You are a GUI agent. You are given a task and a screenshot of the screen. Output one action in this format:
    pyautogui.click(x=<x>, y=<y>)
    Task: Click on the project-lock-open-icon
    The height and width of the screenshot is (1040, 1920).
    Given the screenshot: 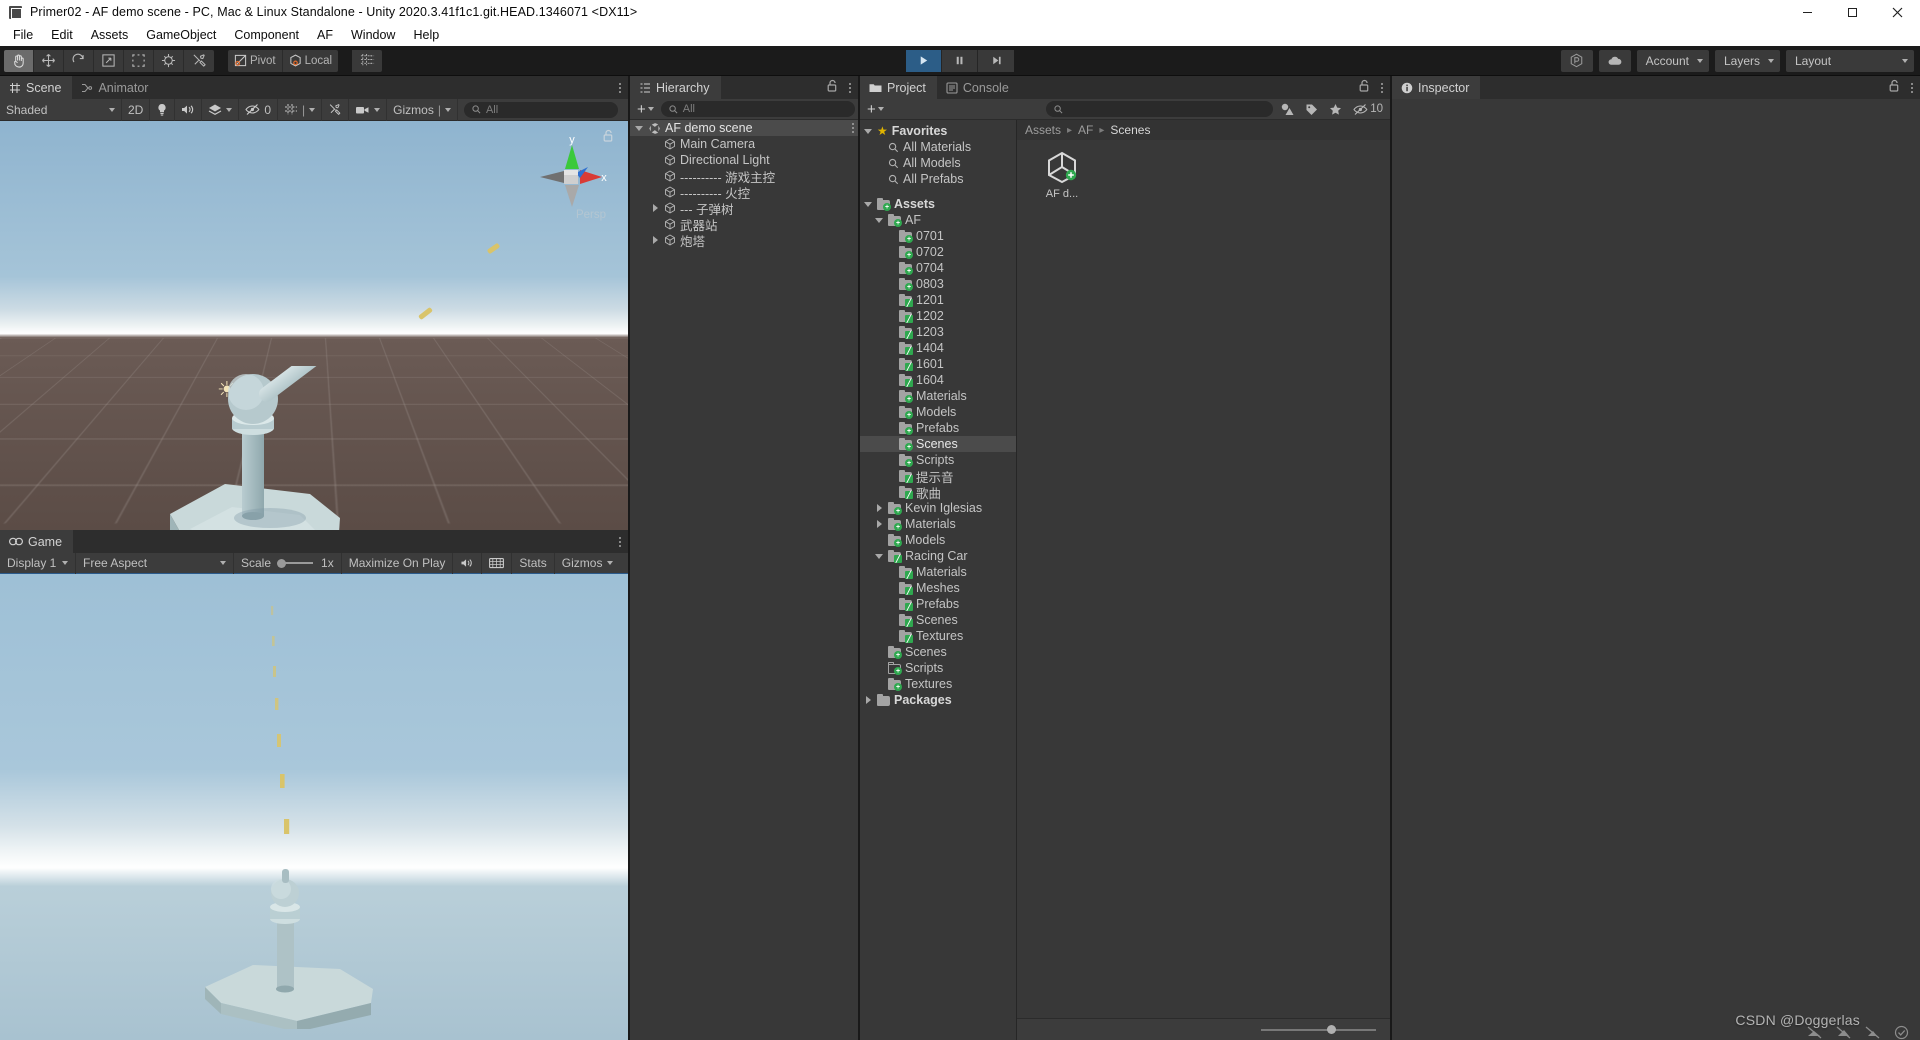 What is the action you would take?
    pyautogui.click(x=1364, y=88)
    